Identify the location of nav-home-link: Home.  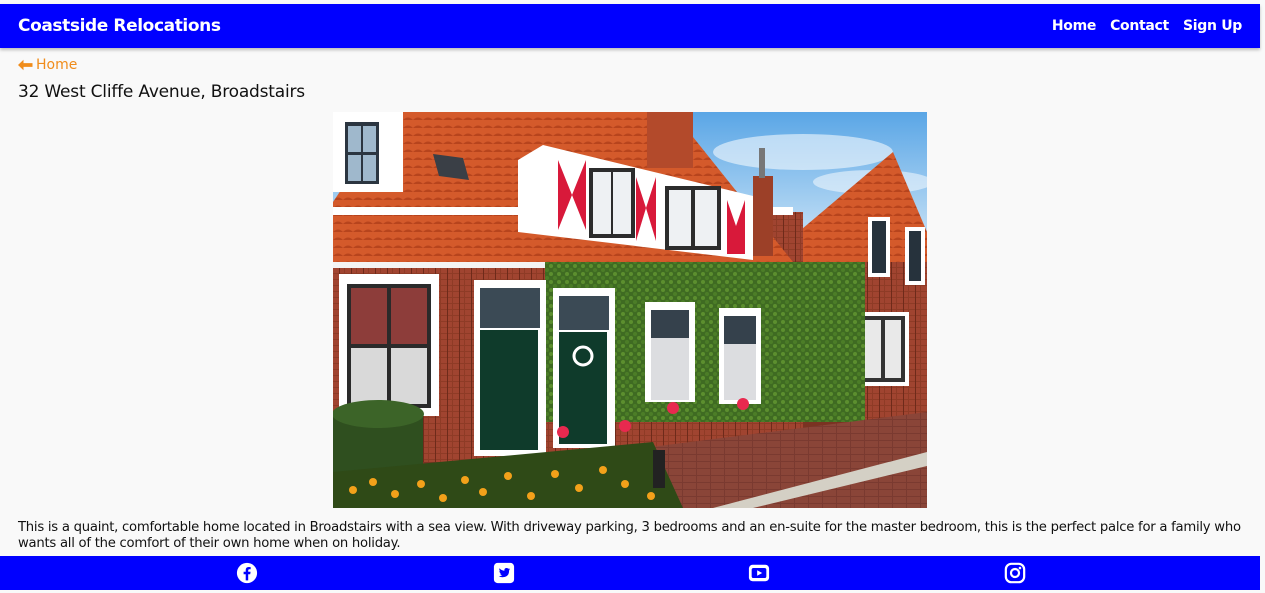
(1074, 26).